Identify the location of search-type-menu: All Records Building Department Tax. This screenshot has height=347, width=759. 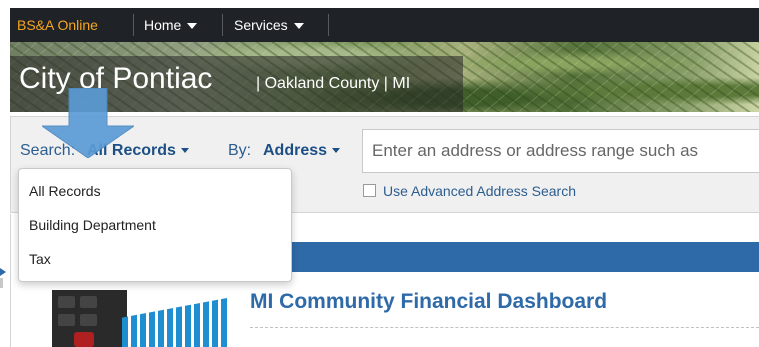
(155, 225).